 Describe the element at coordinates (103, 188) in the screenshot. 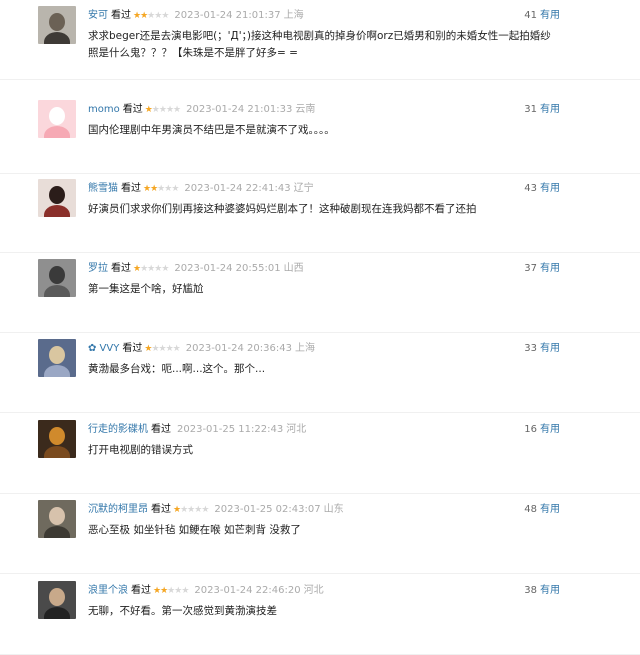

I see `username-link: 熊雪猫` at that location.